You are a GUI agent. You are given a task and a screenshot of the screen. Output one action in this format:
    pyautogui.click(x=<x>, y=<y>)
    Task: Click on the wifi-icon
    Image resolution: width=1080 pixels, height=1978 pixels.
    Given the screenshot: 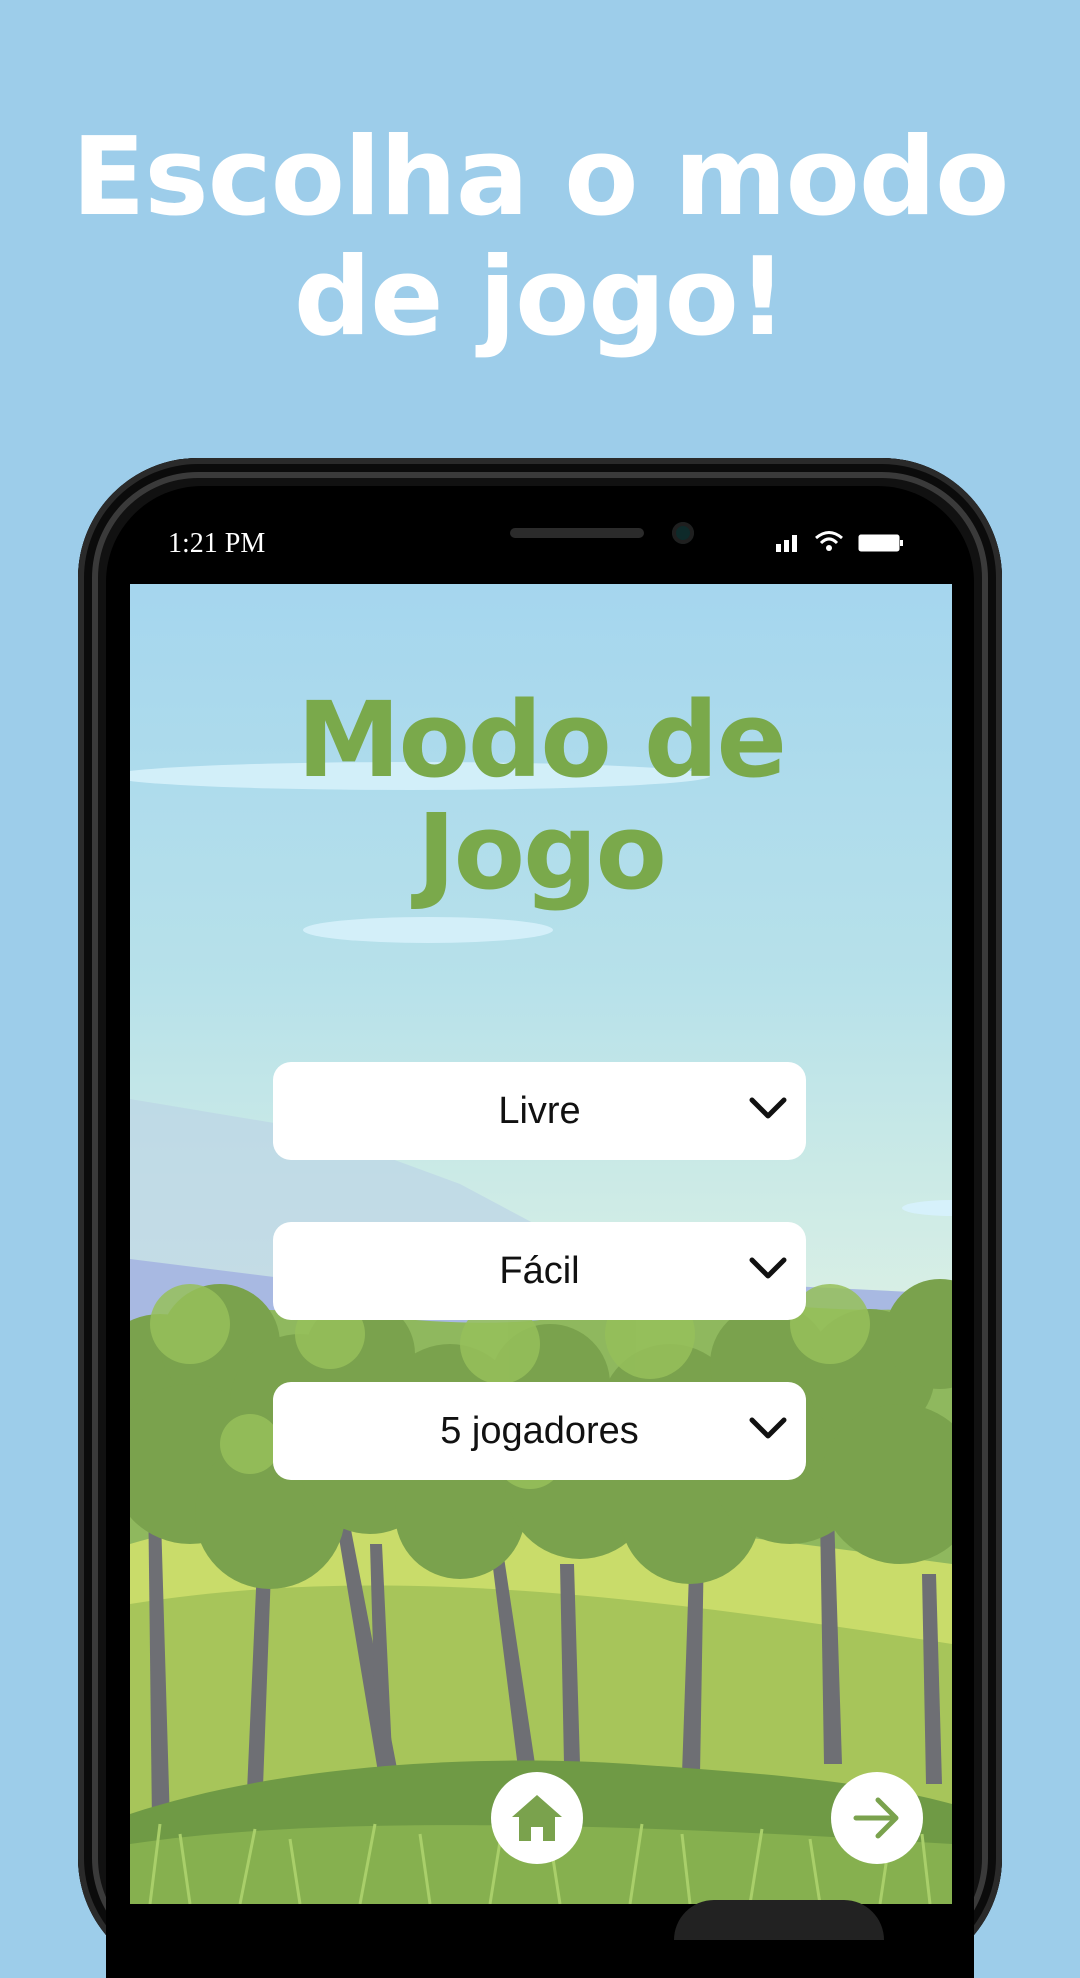 What is the action you would take?
    pyautogui.click(x=829, y=541)
    